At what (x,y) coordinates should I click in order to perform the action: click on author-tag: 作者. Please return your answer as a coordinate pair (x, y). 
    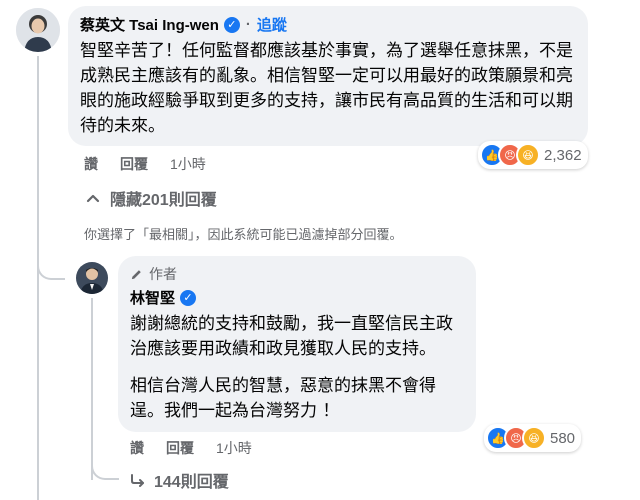
    Looking at the image, I should click on (297, 274).